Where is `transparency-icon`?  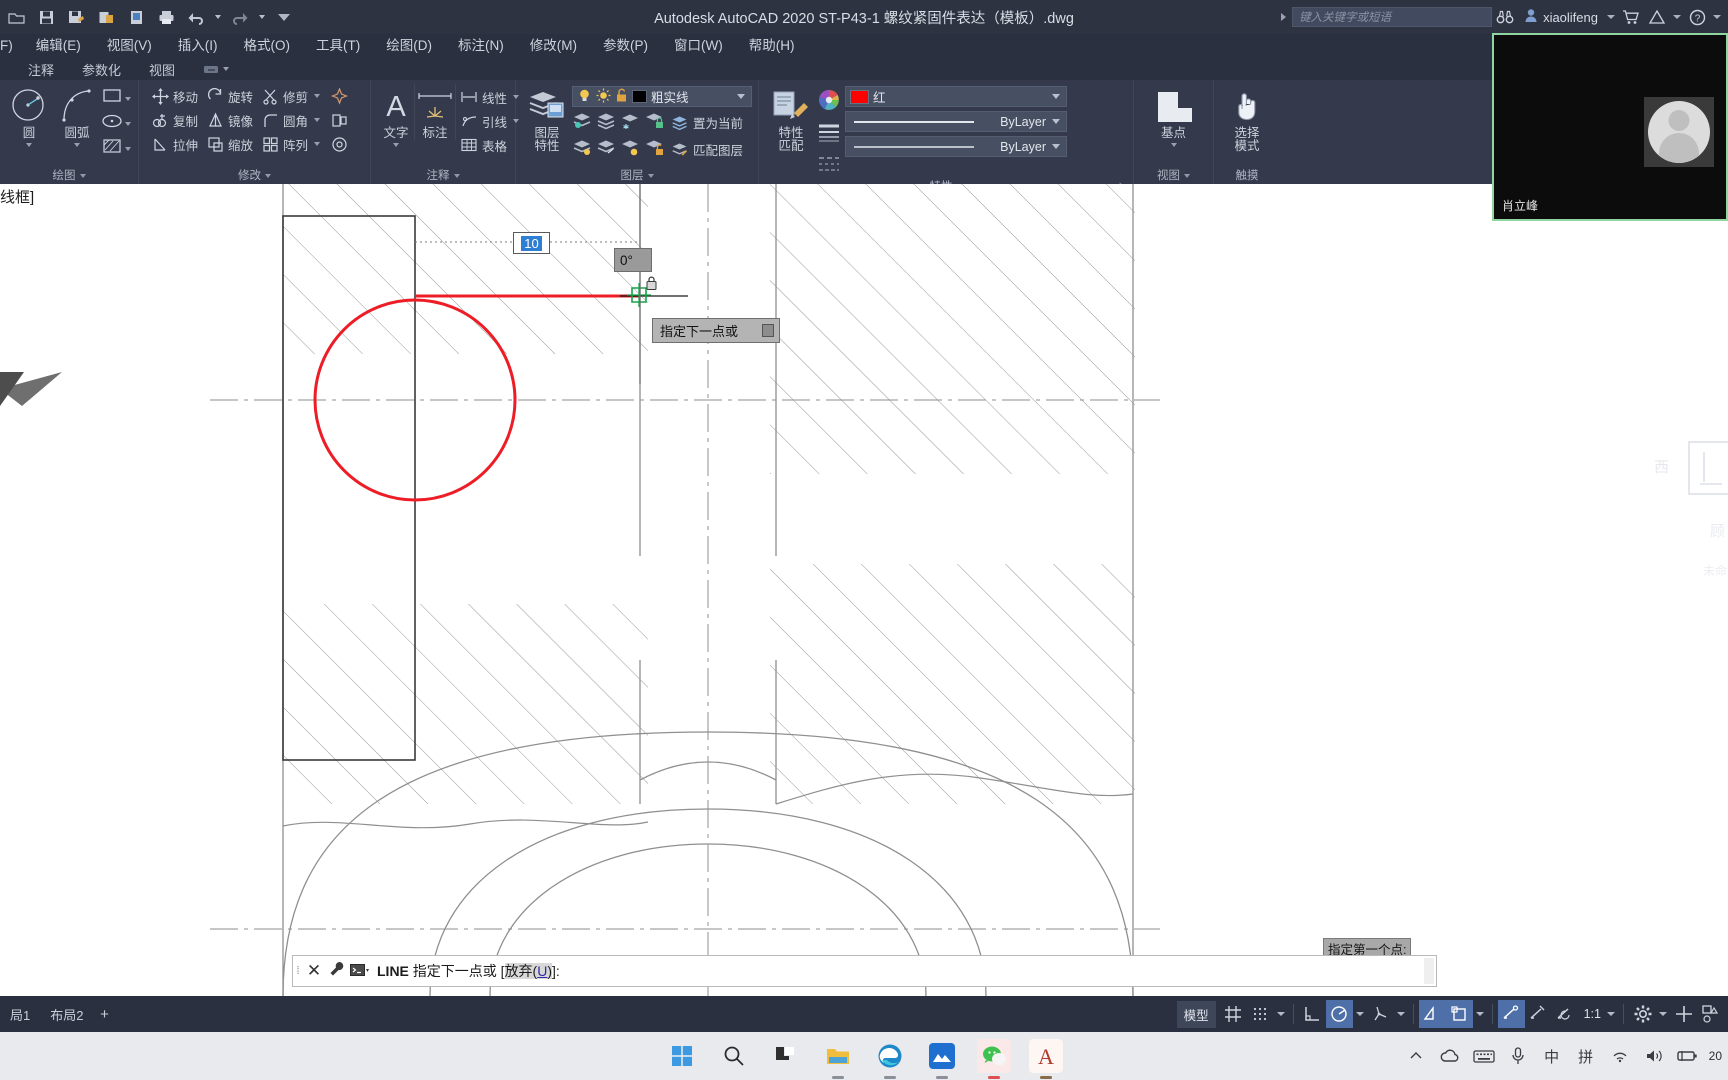
transparency-icon is located at coordinates (1538, 1014).